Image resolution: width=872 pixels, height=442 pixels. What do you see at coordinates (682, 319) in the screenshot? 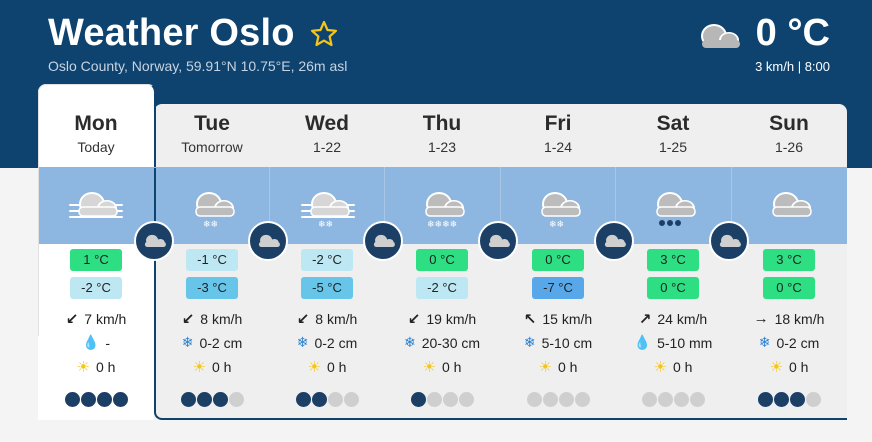
I see `wind-speed: 24 km/h` at bounding box center [682, 319].